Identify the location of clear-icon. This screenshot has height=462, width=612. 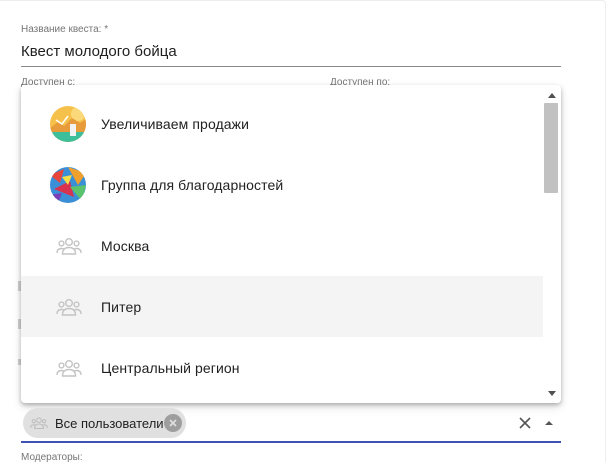
(525, 423).